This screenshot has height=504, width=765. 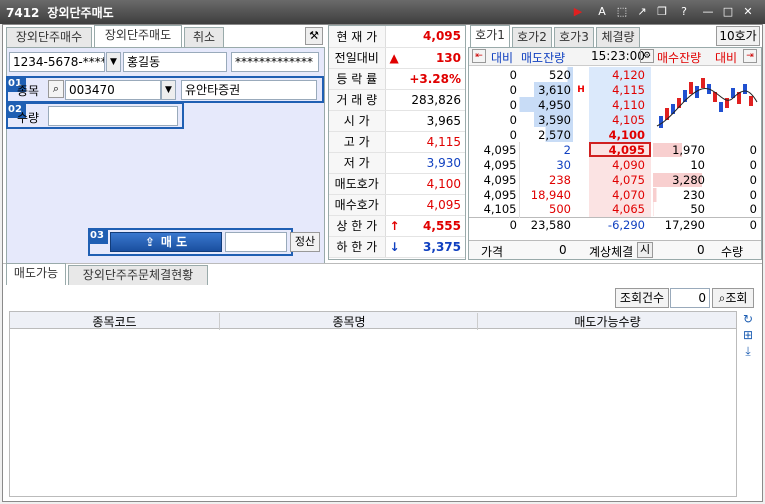 I want to click on screen-name: 장외단주매도, so click(x=80, y=13).